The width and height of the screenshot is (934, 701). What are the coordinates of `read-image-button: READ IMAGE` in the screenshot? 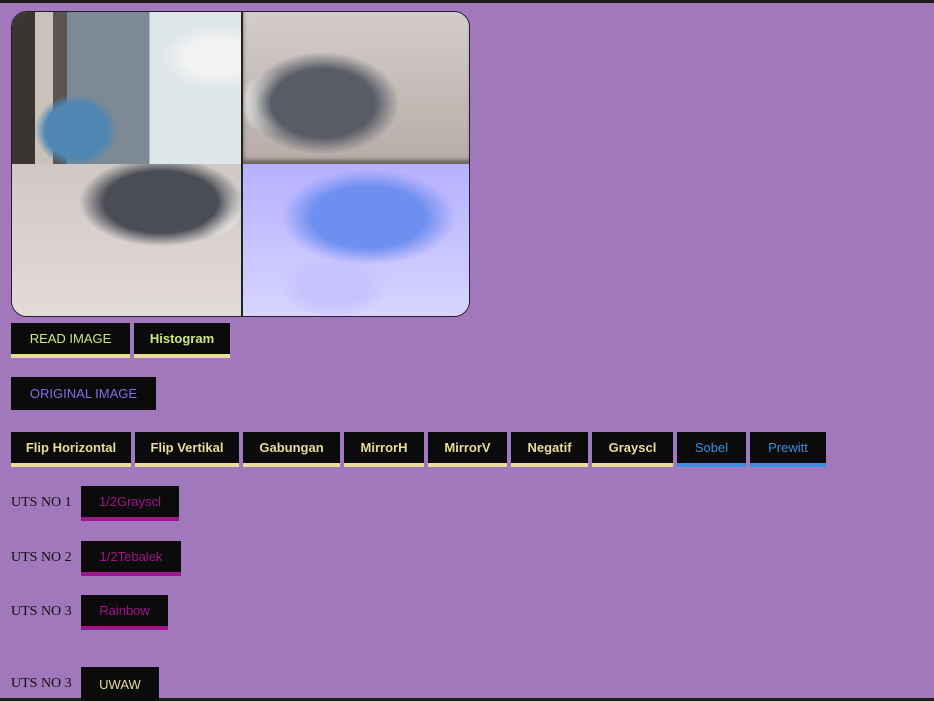 It's located at (70, 340).